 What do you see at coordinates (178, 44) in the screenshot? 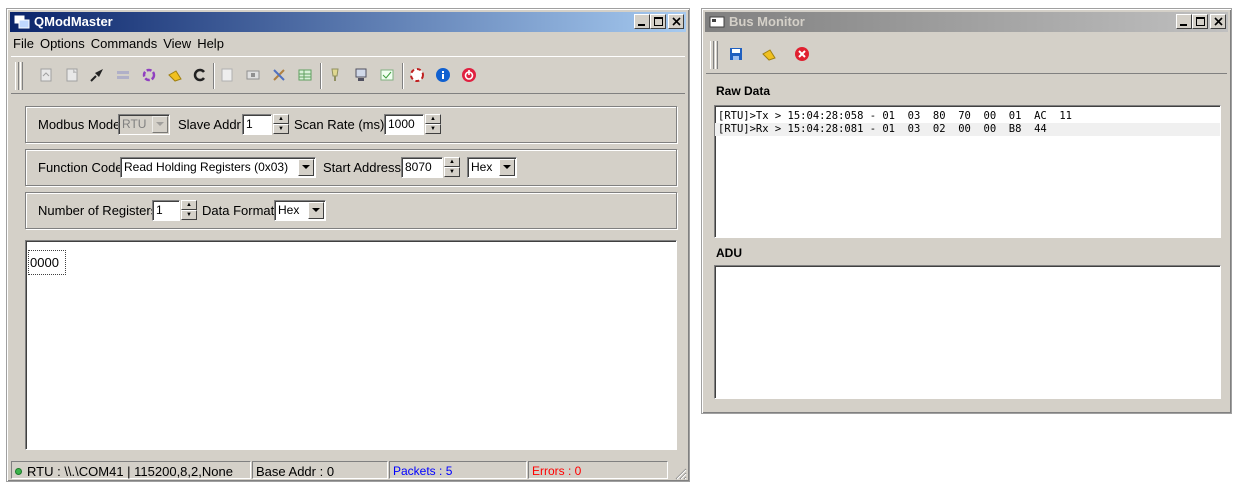
I see `menu-view: View` at bounding box center [178, 44].